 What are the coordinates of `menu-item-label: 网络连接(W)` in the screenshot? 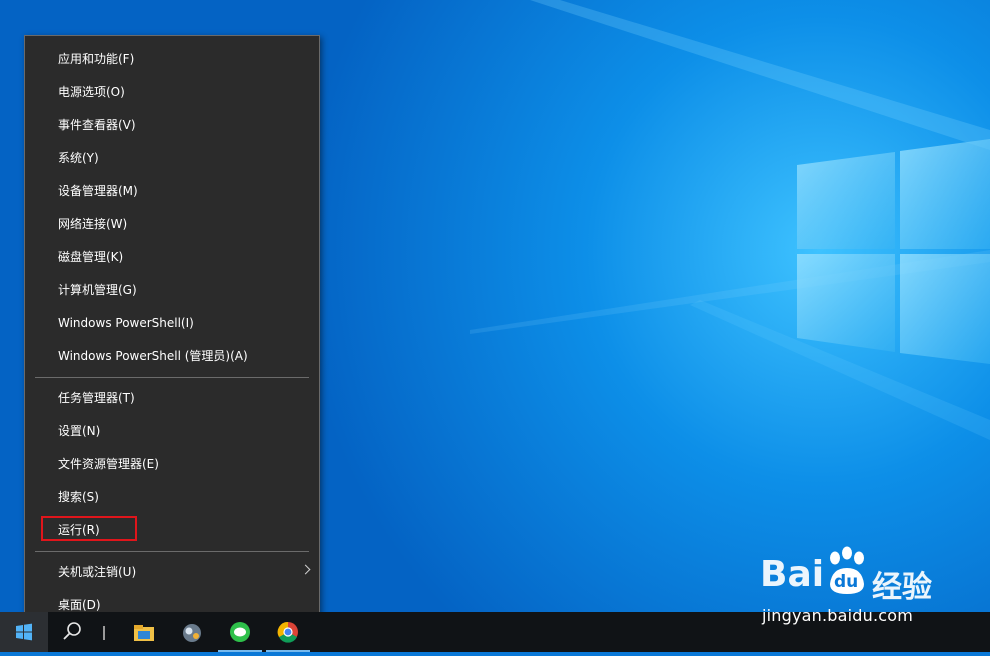 It's located at (93, 224).